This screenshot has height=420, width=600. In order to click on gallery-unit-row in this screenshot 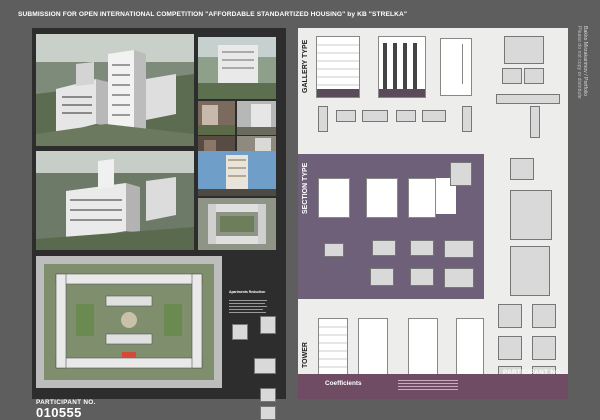, I will do `click(399, 119)`.